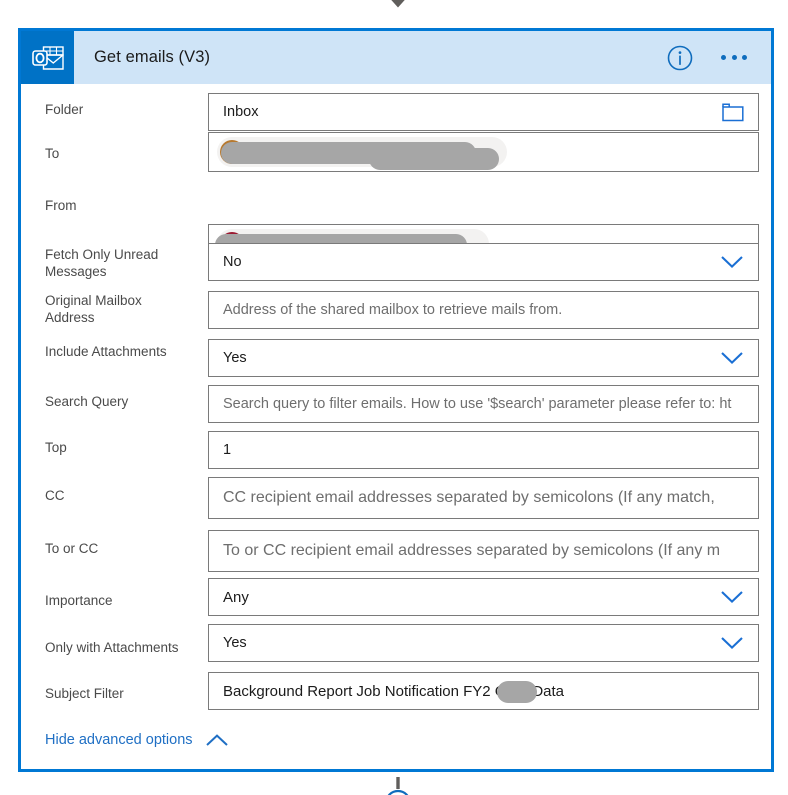  Describe the element at coordinates (152, 57) in the screenshot. I see `action-title: Get emails (V3)` at that location.